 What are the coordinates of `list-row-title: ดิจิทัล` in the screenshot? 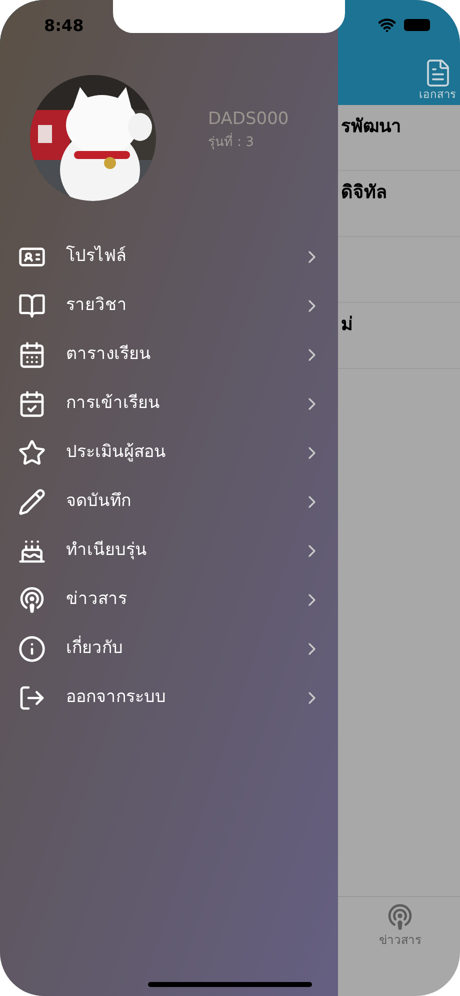 It's located at (364, 192).